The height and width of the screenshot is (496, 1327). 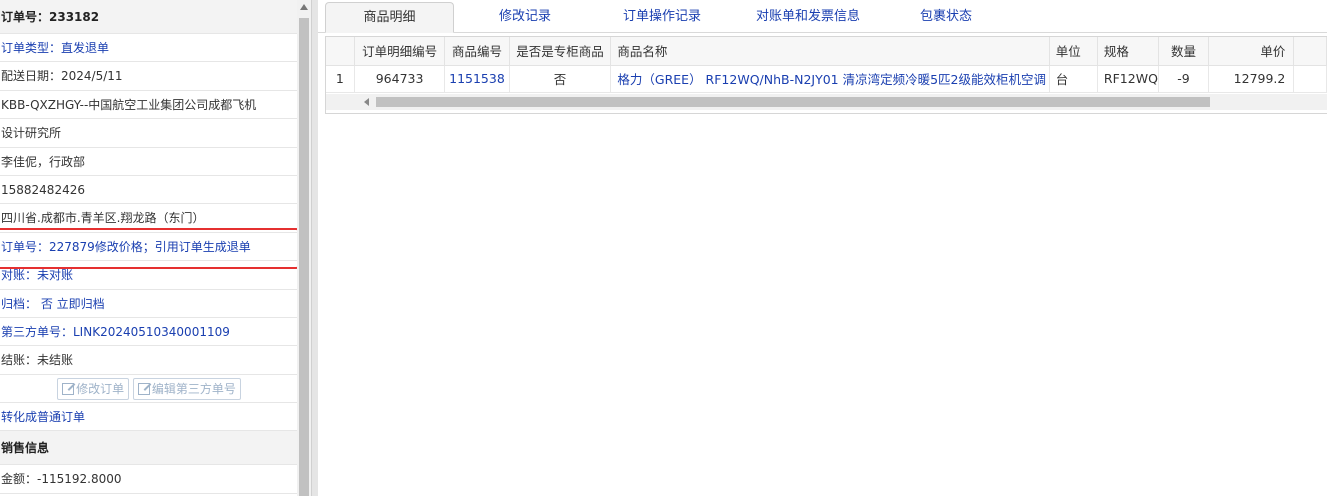 I want to click on tab-operation-log: 订单操作记录, so click(x=662, y=17).